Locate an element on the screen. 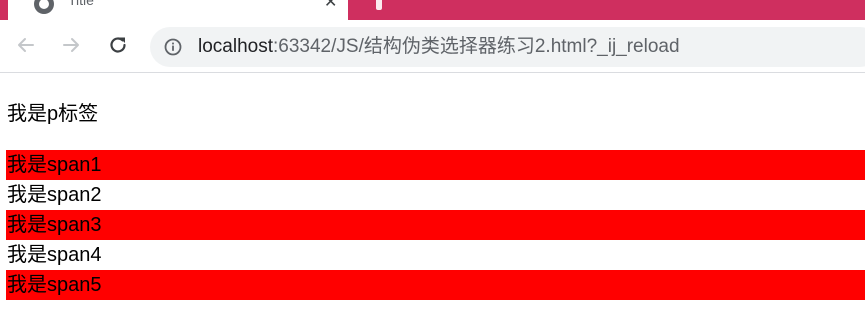 Image resolution: width=865 pixels, height=315 pixels. span-item-4: 我是span4 is located at coordinates (54, 255).